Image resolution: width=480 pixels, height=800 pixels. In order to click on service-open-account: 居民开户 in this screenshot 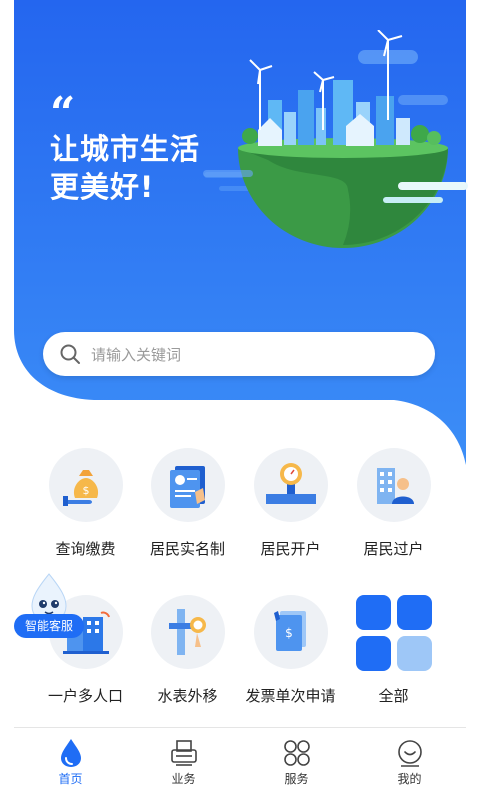, I will do `click(290, 503)`.